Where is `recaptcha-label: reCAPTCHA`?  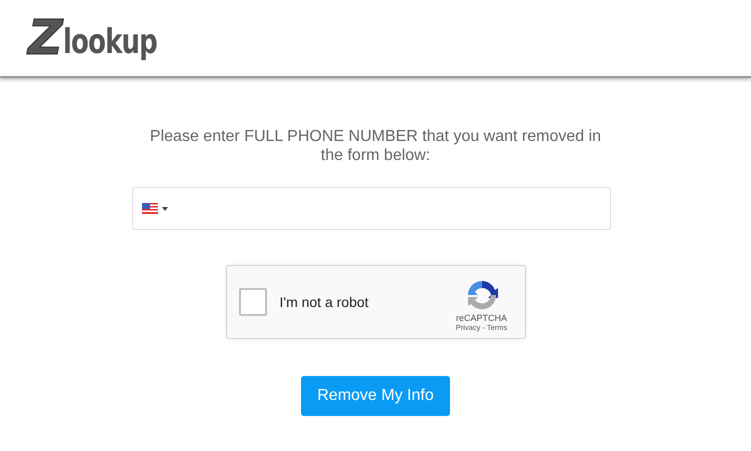
recaptcha-label: reCAPTCHA is located at coordinates (481, 317).